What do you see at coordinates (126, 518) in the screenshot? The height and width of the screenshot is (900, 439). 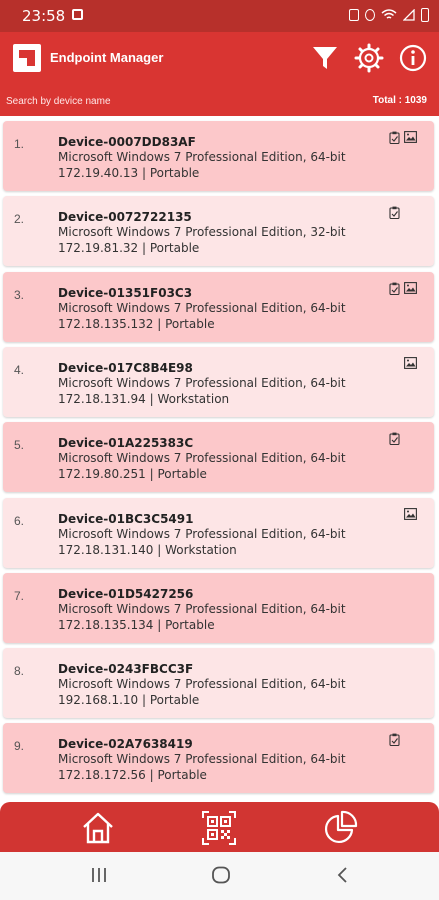 I see `device-name: Device-01BC3C5491` at bounding box center [126, 518].